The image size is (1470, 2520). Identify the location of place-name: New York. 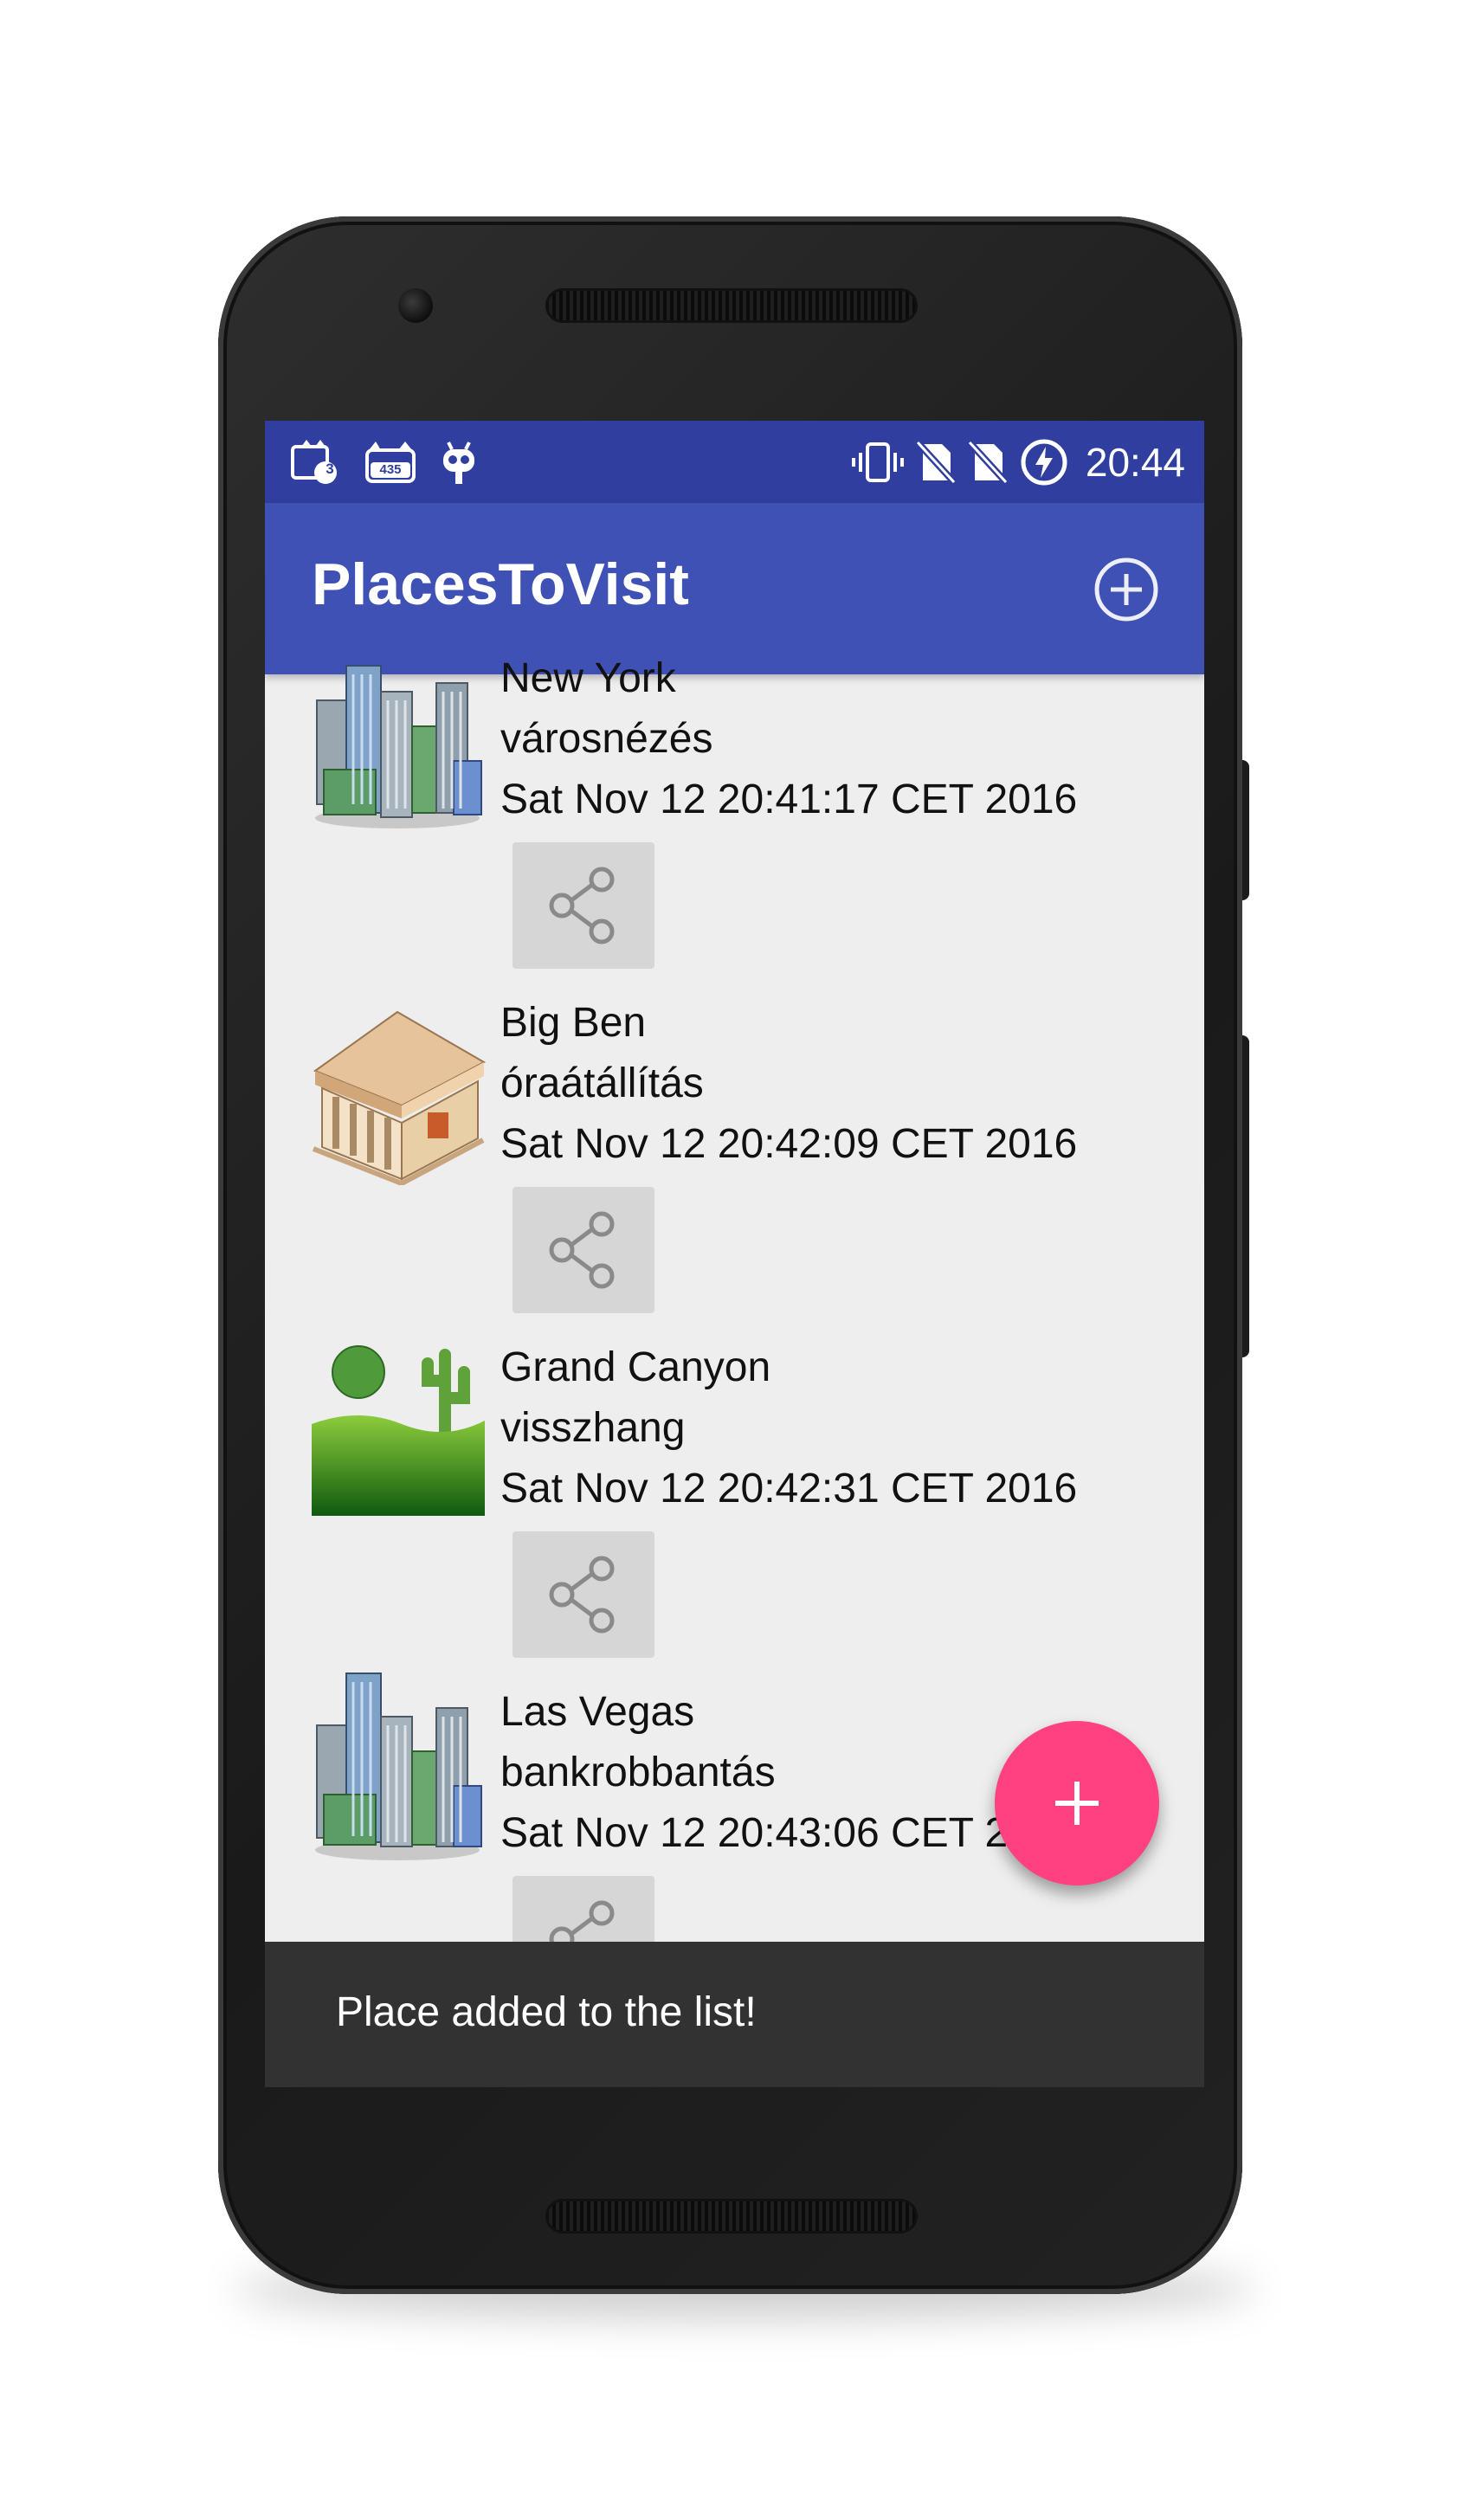
(588, 678).